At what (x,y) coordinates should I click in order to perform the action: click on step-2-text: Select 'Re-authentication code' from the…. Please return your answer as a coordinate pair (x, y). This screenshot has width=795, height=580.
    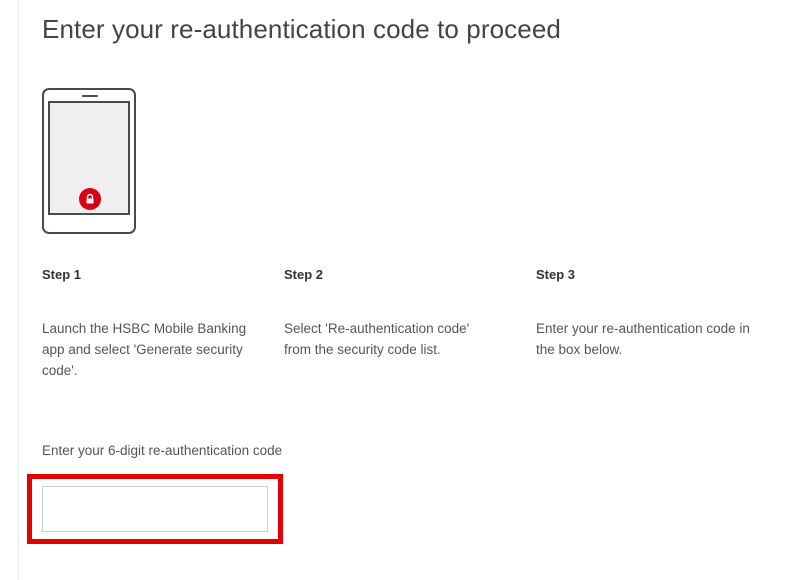
    Looking at the image, I should click on (377, 339).